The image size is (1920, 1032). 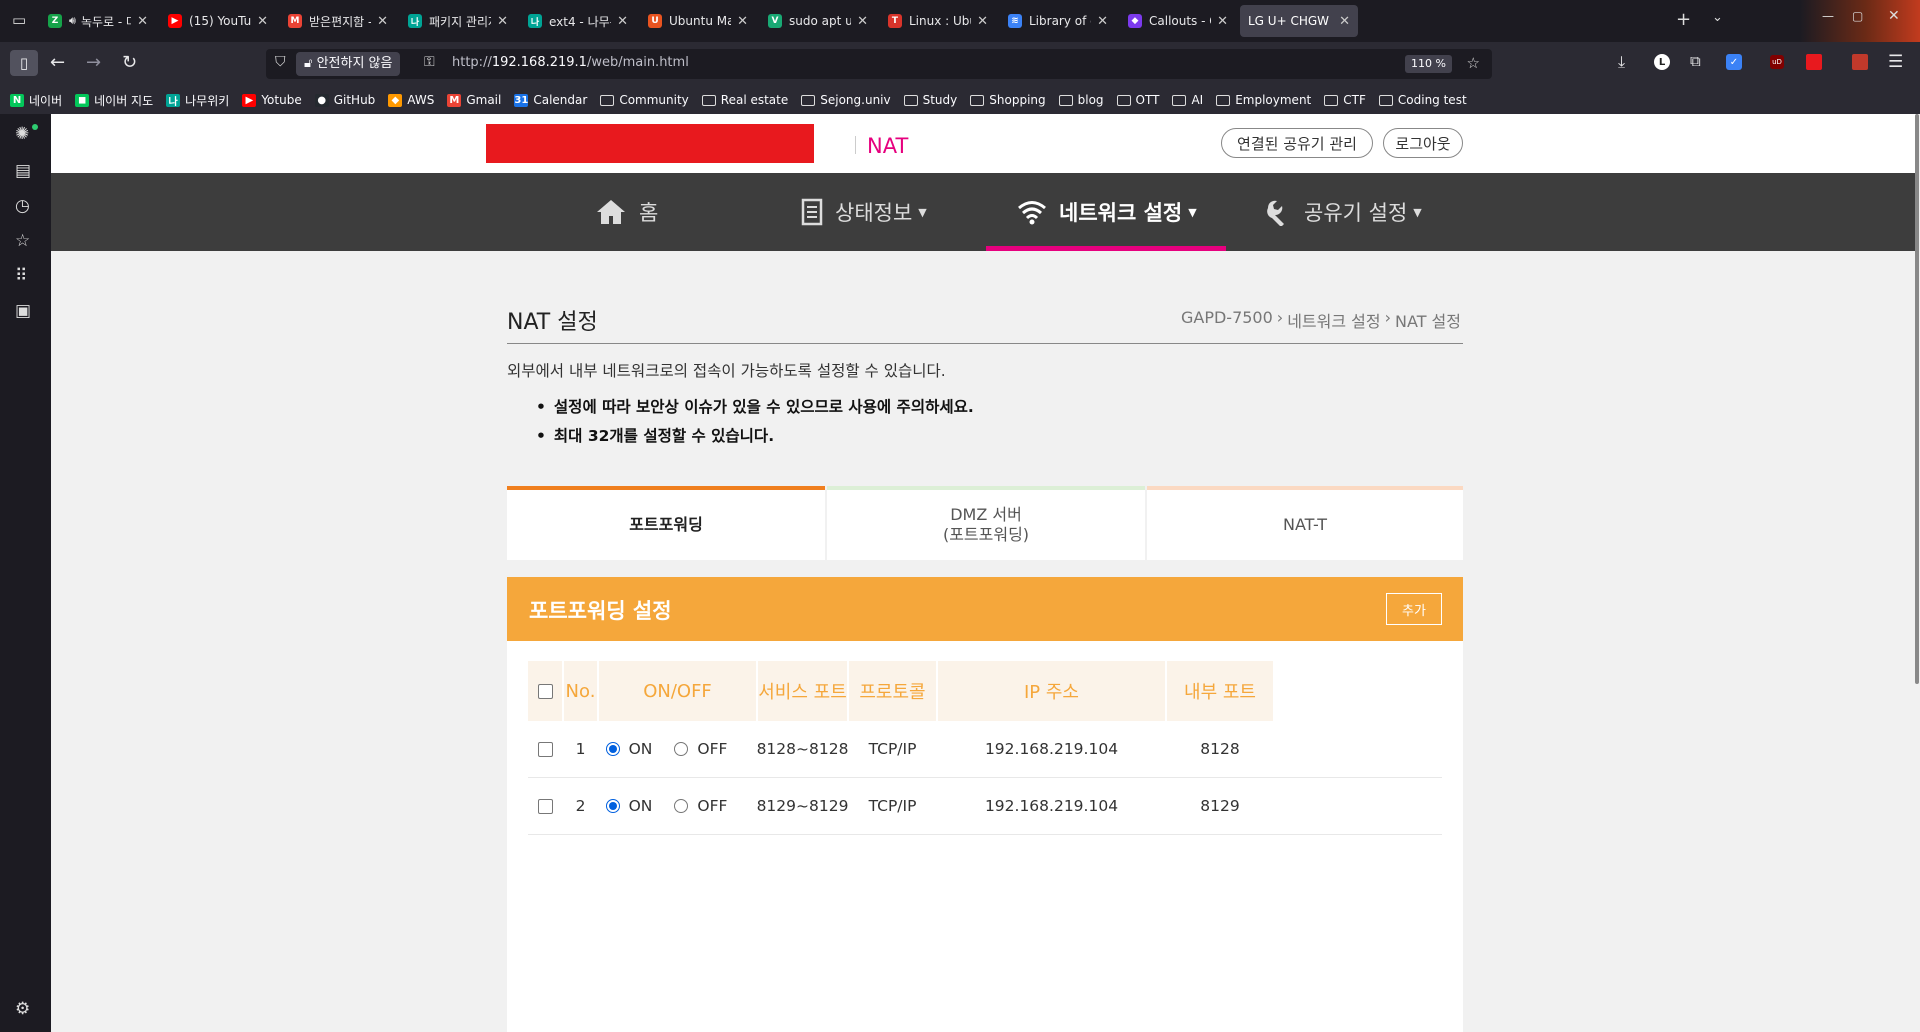 I want to click on bookmark-folder: CTF, so click(x=1345, y=100).